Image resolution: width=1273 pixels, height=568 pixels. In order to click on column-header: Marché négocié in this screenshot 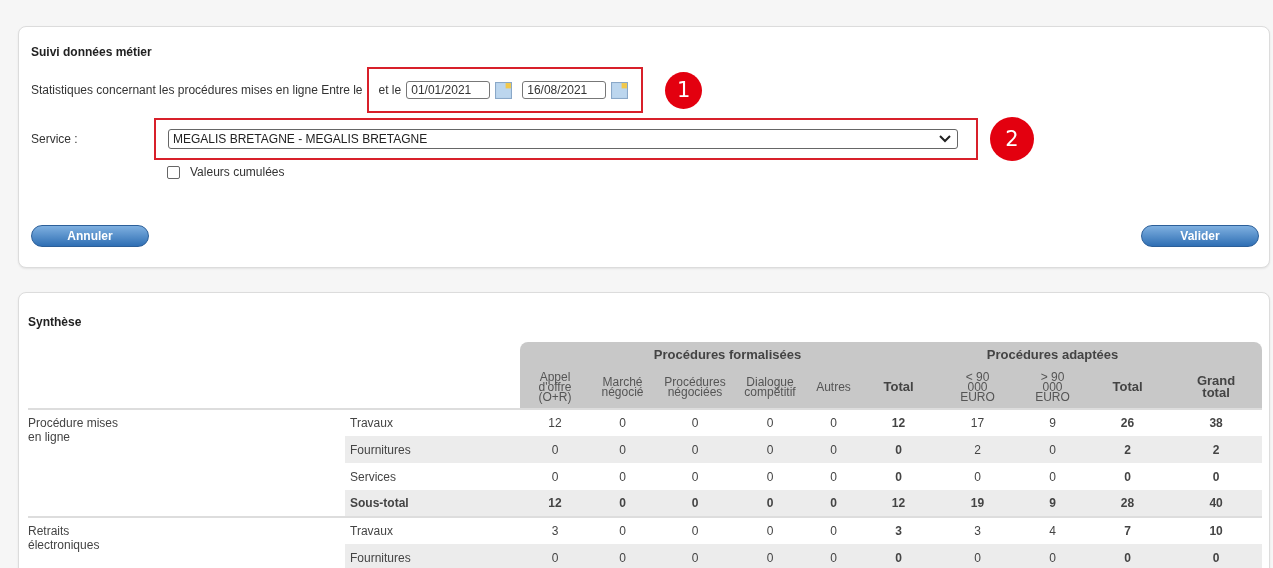, I will do `click(622, 387)`.